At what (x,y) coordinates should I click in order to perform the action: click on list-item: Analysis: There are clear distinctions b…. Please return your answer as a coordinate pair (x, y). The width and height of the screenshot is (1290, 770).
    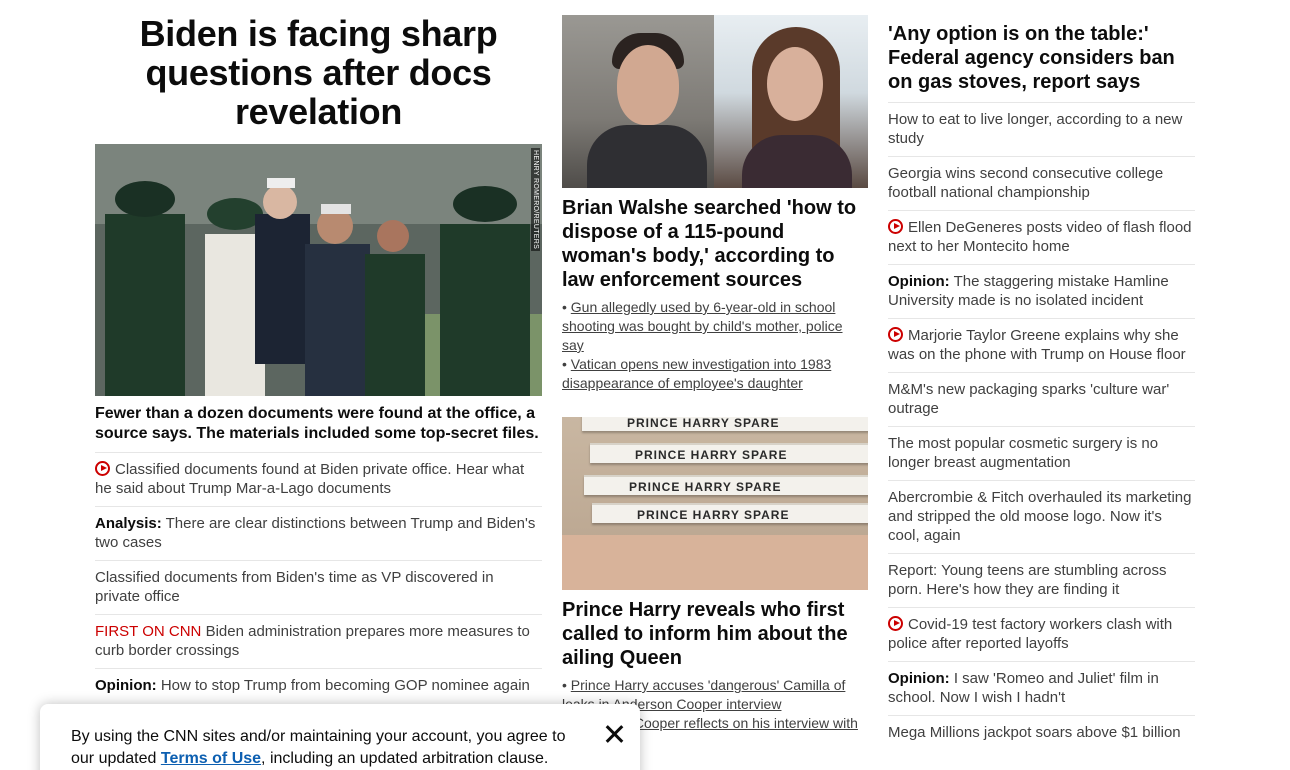
    Looking at the image, I should click on (318, 534).